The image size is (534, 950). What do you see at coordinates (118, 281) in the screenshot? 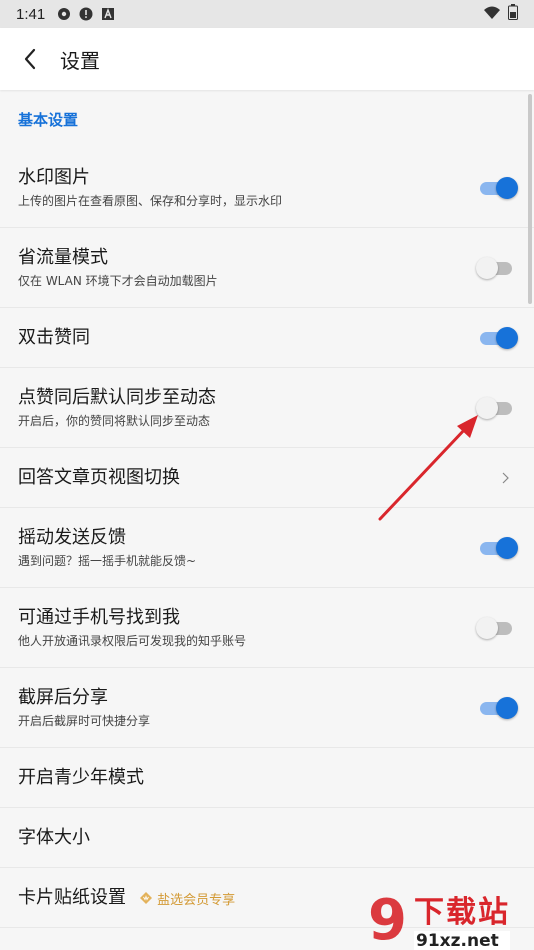
I see `setting-subtitle: 仅在 WLAN 环境下才会自动加载图片` at bounding box center [118, 281].